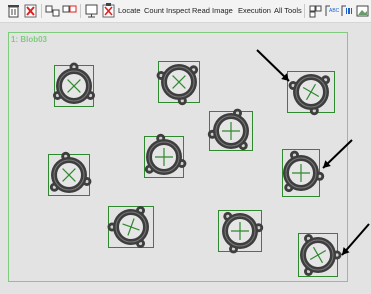  Describe the element at coordinates (129, 10) in the screenshot. I see `menu-locate: Locate` at that location.